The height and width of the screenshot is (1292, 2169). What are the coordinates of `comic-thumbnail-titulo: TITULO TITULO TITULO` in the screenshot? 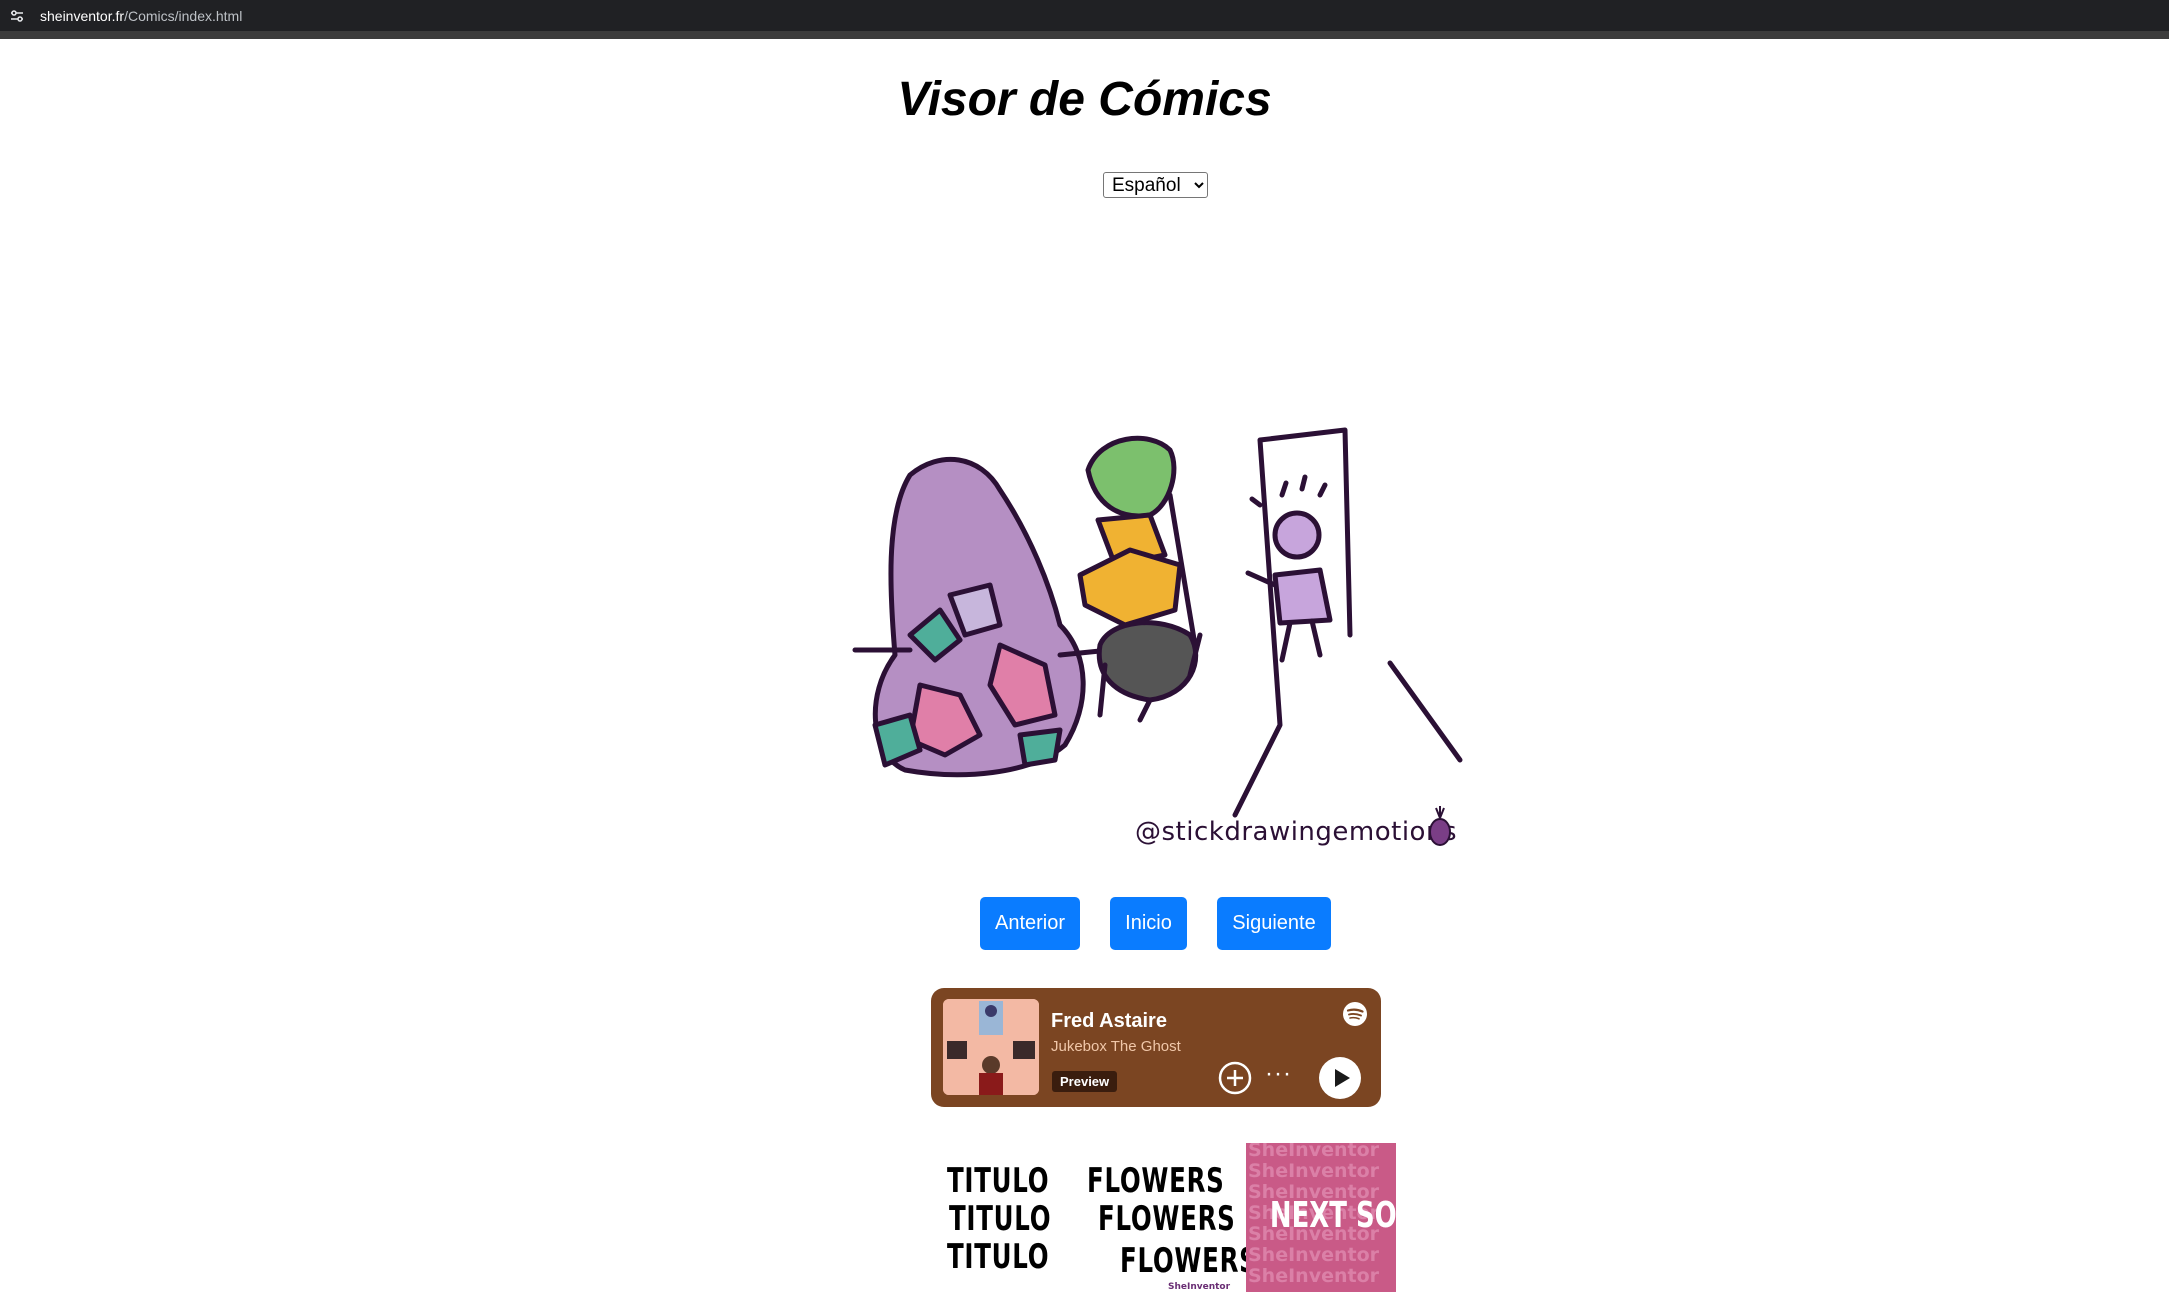 It's located at (1007, 1217).